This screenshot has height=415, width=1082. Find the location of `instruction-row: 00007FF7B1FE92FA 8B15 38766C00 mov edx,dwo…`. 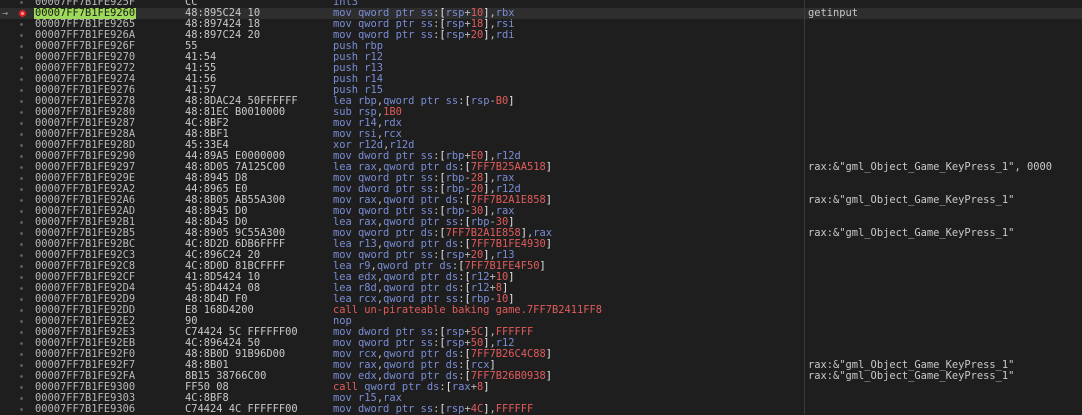

instruction-row: 00007FF7B1FE92FA 8B15 38766C00 mov edx,dwo… is located at coordinates (541, 376).